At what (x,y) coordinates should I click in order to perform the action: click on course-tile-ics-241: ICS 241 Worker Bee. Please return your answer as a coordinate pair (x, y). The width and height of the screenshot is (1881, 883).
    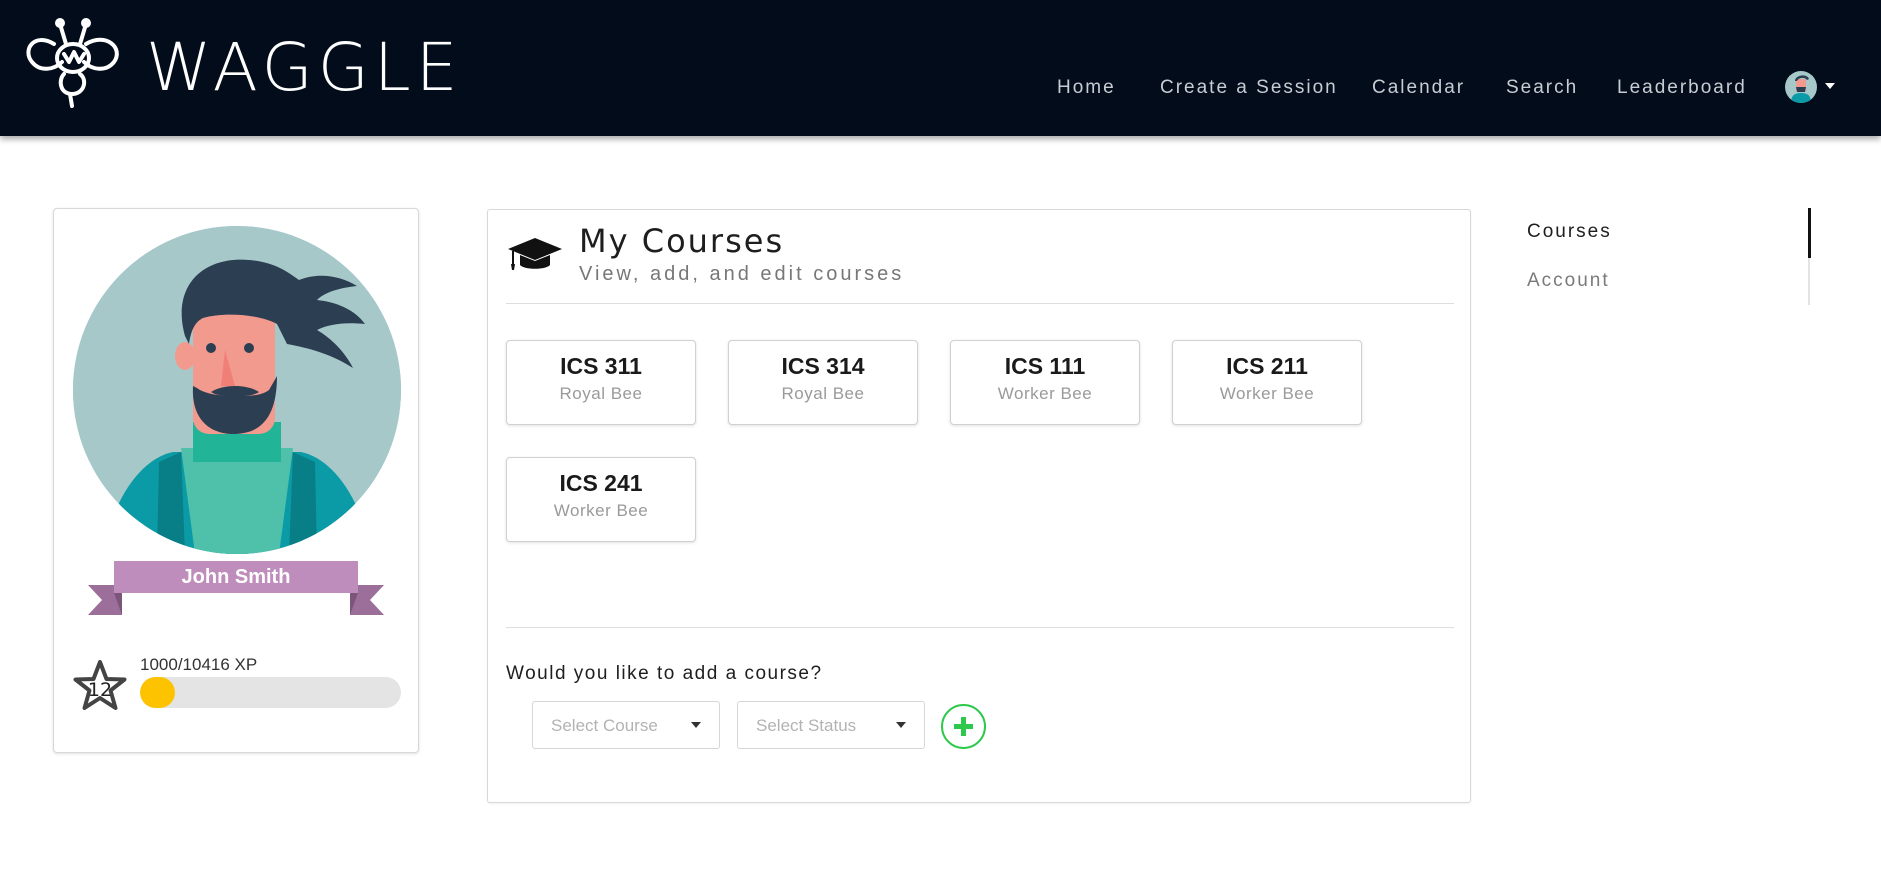
    Looking at the image, I should click on (601, 499).